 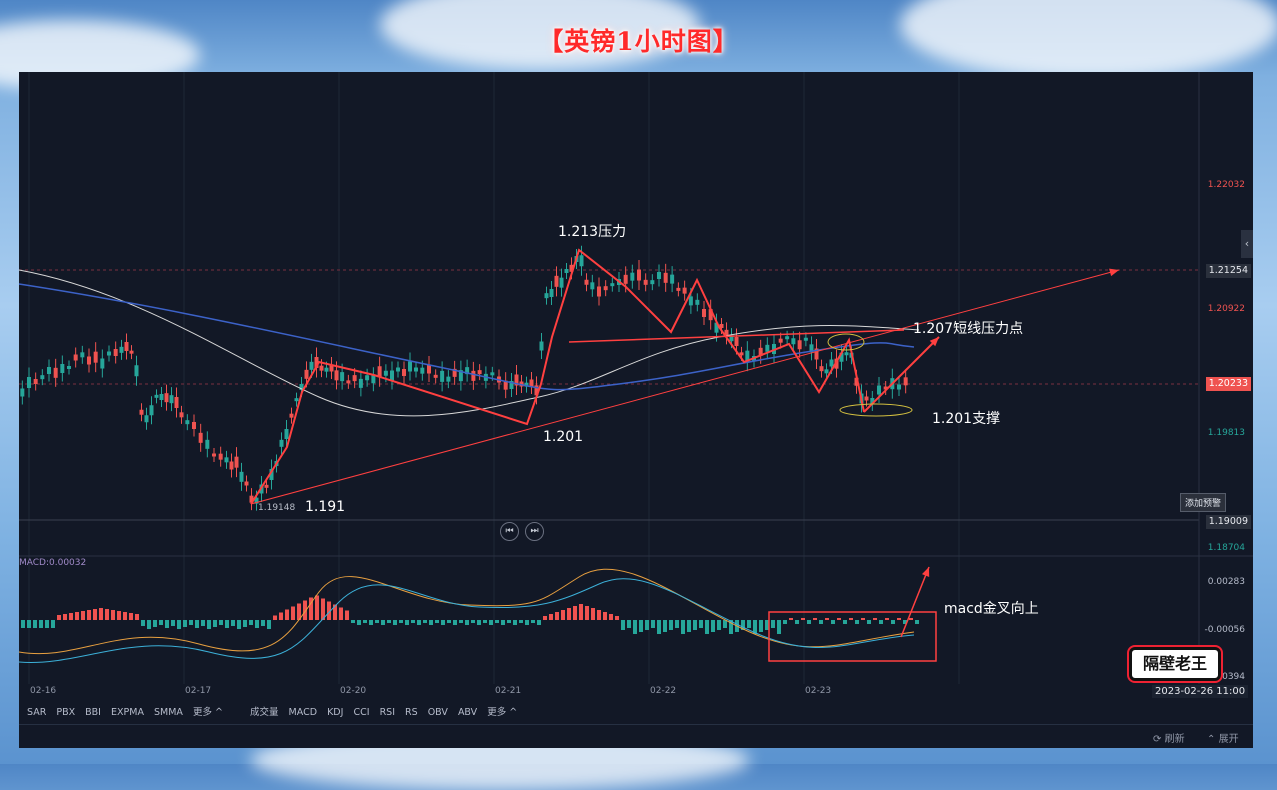 What do you see at coordinates (198, 691) in the screenshot?
I see `date-label: 02-17` at bounding box center [198, 691].